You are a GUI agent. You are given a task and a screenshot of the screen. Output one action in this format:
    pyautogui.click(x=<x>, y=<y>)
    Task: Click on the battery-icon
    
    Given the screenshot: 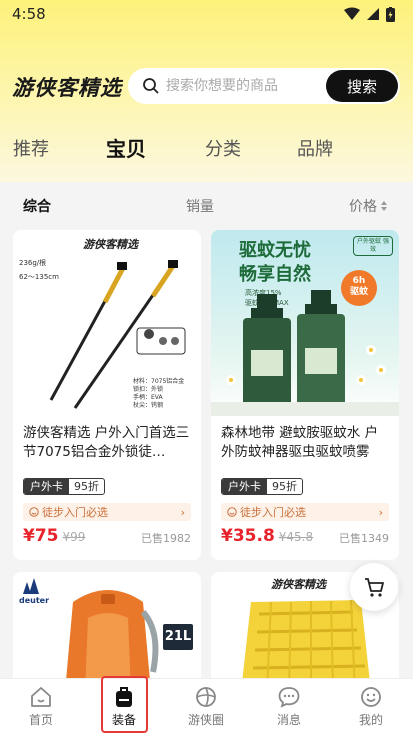 What is the action you would take?
    pyautogui.click(x=390, y=14)
    